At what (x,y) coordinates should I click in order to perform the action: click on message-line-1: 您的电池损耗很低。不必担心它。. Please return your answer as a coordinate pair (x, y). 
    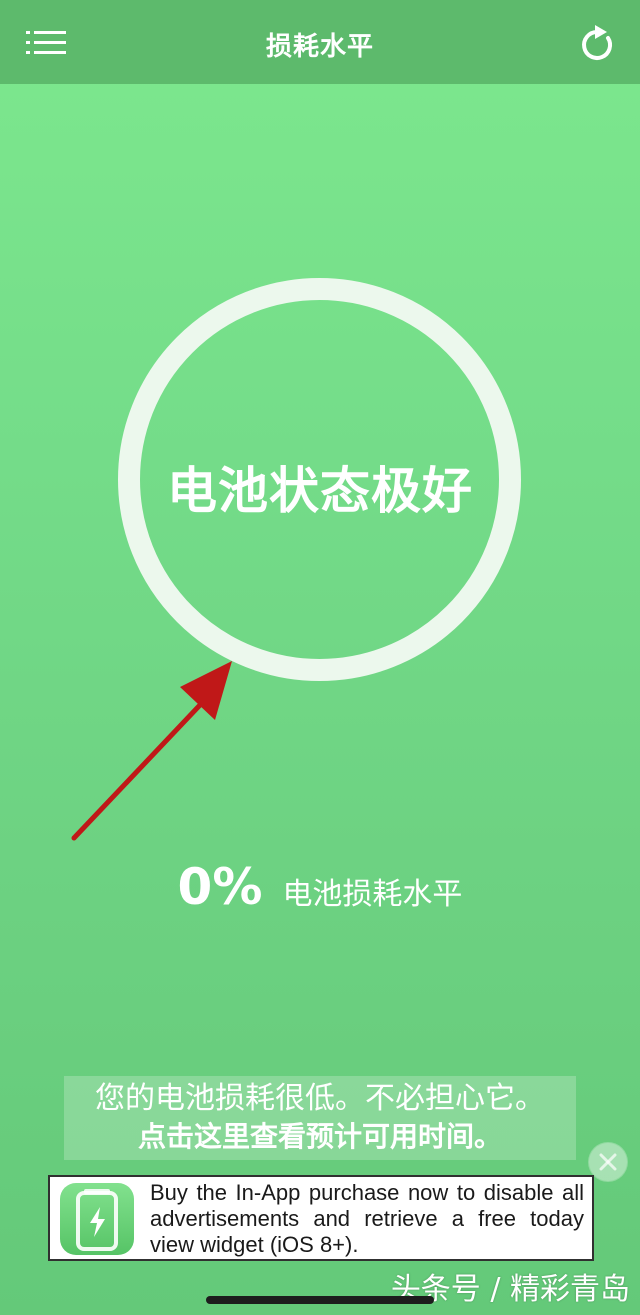
    Looking at the image, I should click on (320, 1098).